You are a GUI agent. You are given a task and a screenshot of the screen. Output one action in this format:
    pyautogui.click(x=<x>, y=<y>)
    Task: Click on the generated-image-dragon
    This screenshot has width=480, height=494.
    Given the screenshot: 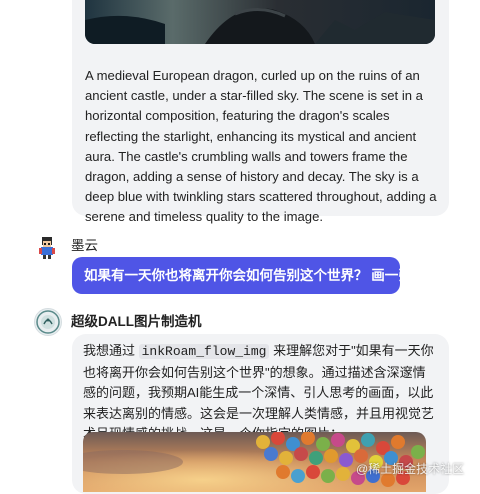 What is the action you would take?
    pyautogui.click(x=260, y=22)
    